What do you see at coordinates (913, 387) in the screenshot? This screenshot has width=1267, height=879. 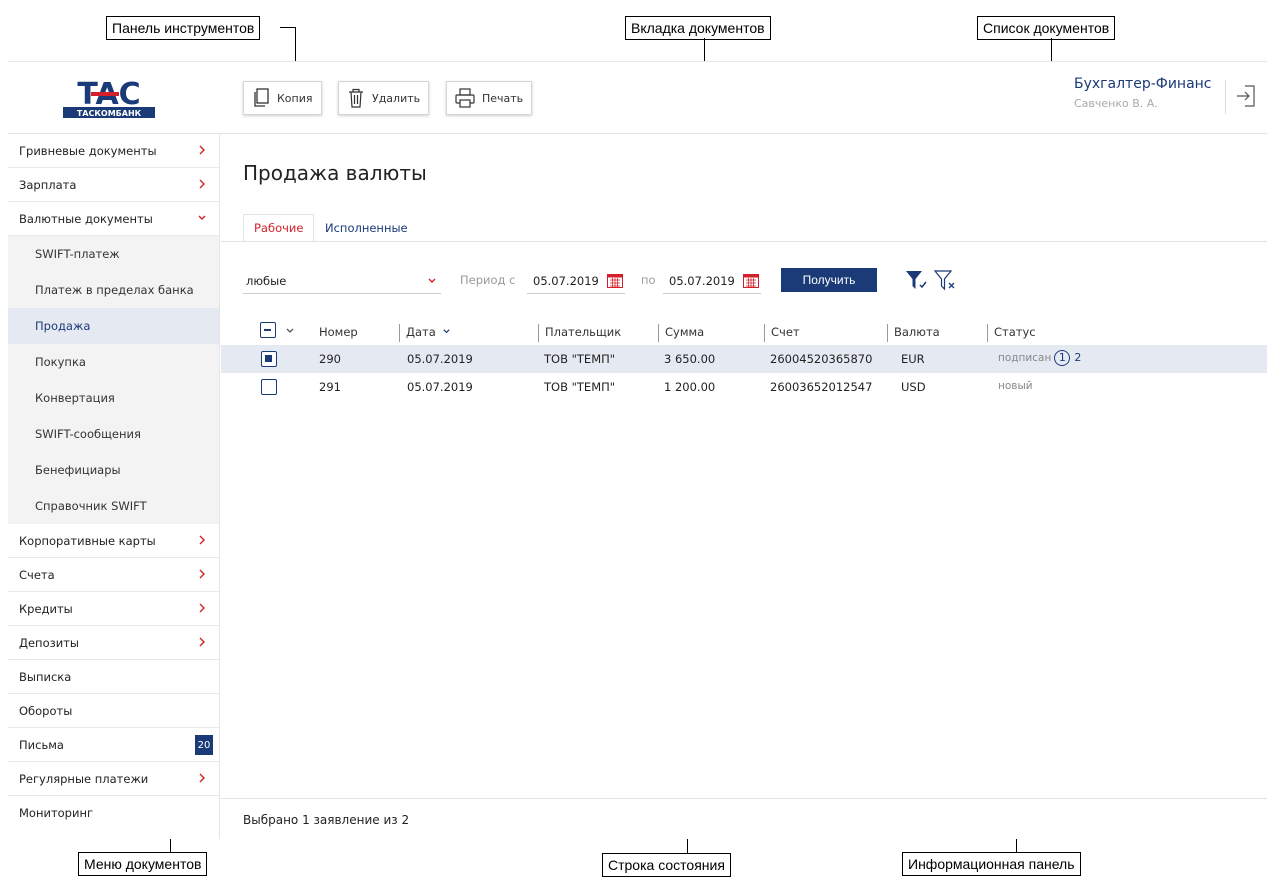 I see `cell-currency: USD` at bounding box center [913, 387].